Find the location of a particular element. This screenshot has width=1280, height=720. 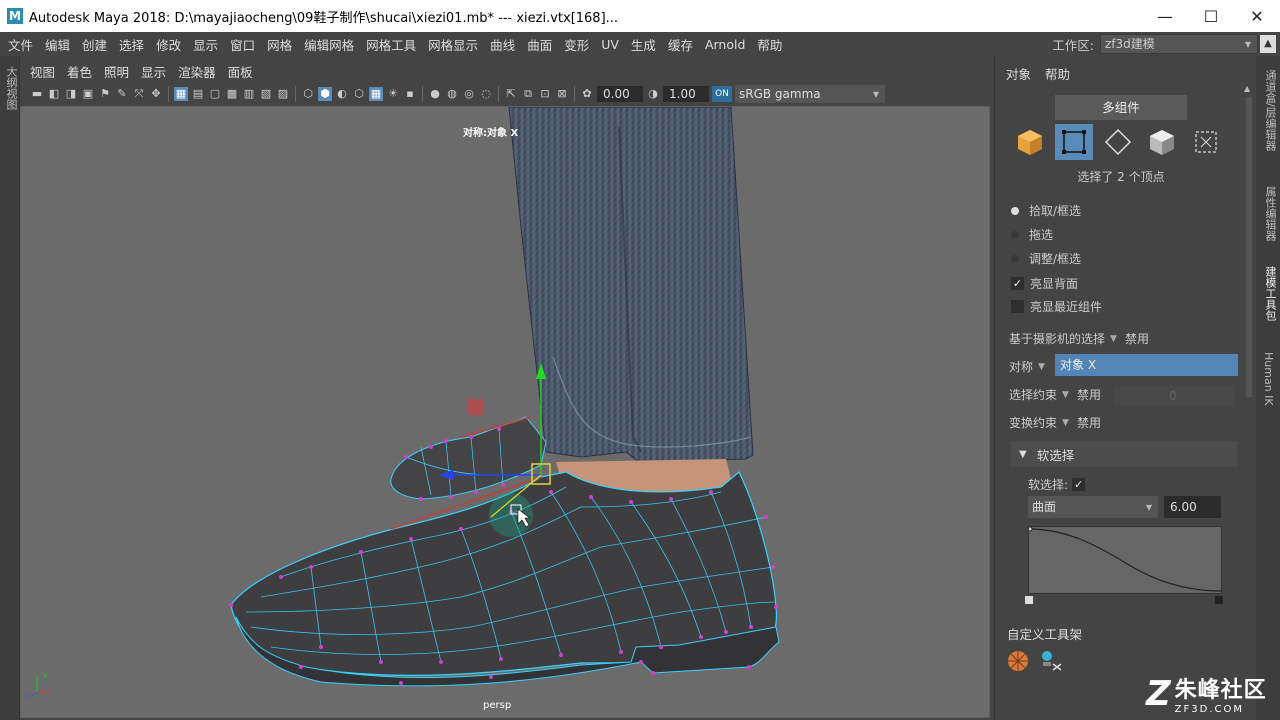

2d-pan-icon: ✥ is located at coordinates (156, 94).